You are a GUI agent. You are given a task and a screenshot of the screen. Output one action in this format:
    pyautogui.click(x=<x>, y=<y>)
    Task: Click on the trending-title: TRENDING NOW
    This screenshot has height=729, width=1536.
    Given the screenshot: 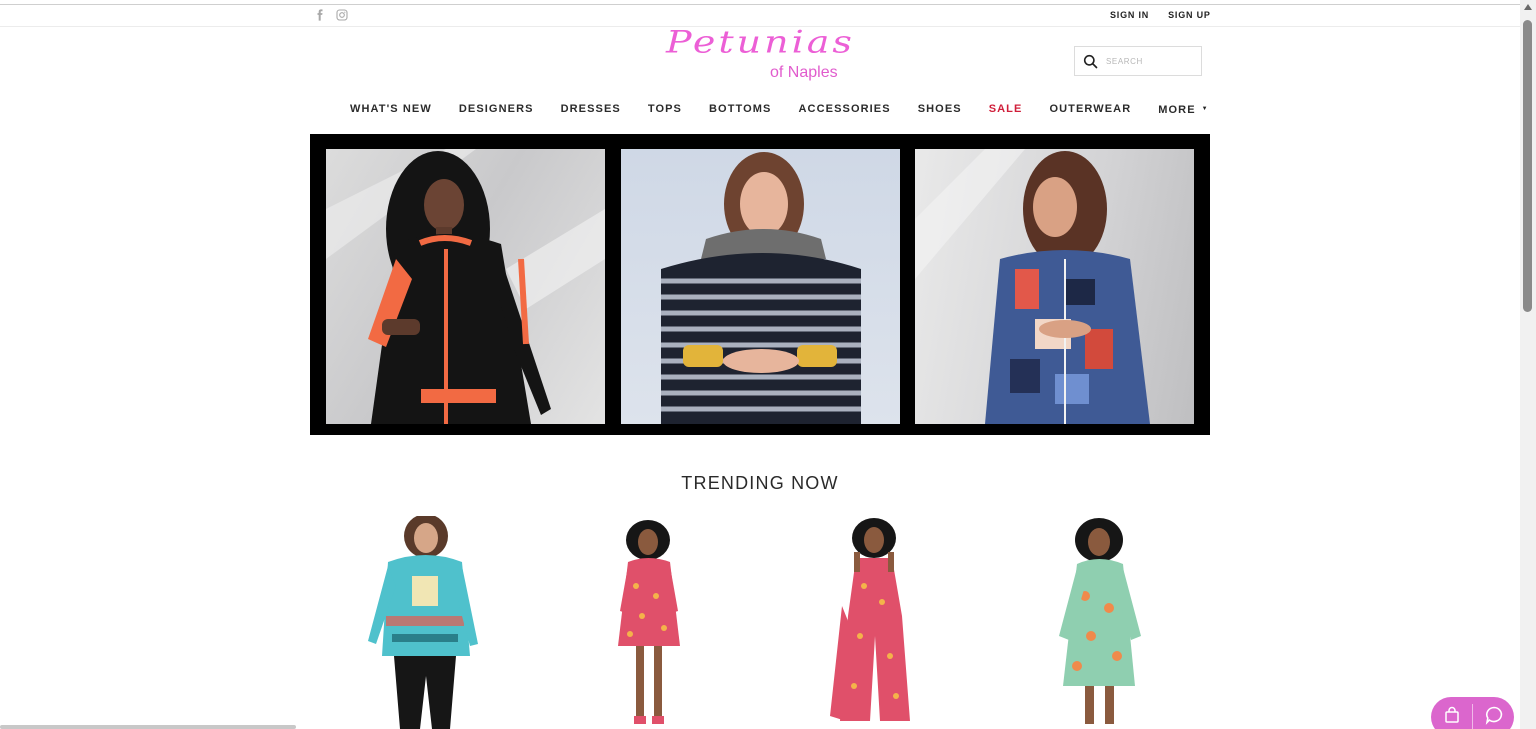 What is the action you would take?
    pyautogui.click(x=760, y=483)
    